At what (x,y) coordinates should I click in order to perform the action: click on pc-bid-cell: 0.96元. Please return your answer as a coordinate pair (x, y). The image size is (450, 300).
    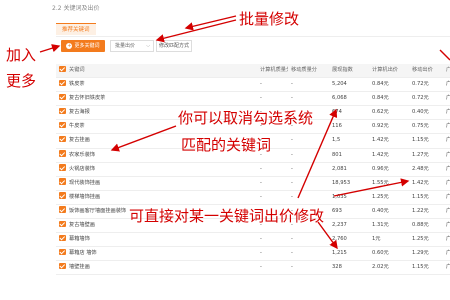
    Looking at the image, I should click on (392, 169).